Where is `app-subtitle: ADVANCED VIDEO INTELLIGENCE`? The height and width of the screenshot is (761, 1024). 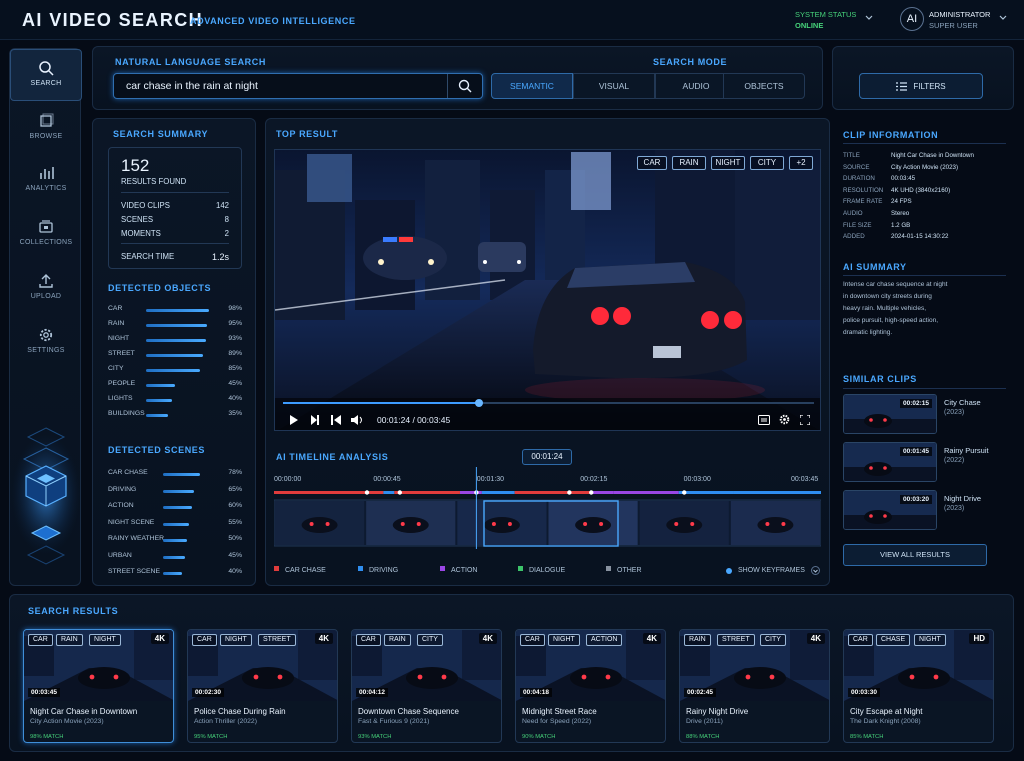 app-subtitle: ADVANCED VIDEO INTELLIGENCE is located at coordinates (273, 21).